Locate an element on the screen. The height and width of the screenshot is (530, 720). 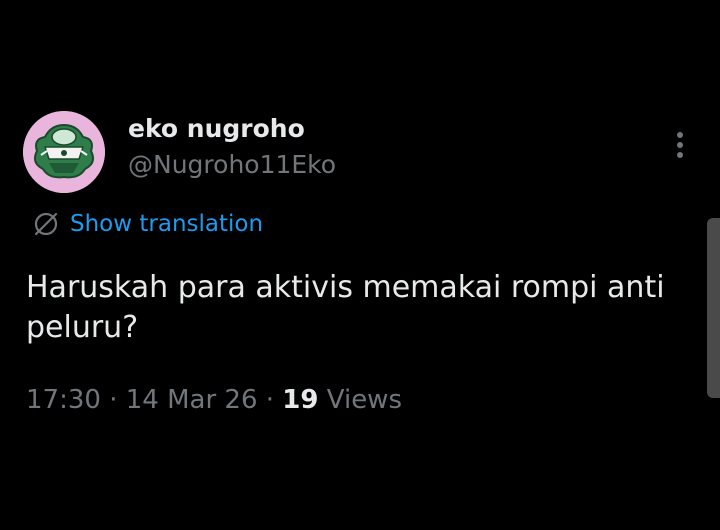
show-translation-button: Show translation is located at coordinates (147, 224).